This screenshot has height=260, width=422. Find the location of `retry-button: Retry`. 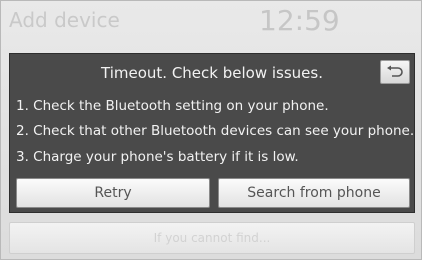

retry-button: Retry is located at coordinates (113, 193).